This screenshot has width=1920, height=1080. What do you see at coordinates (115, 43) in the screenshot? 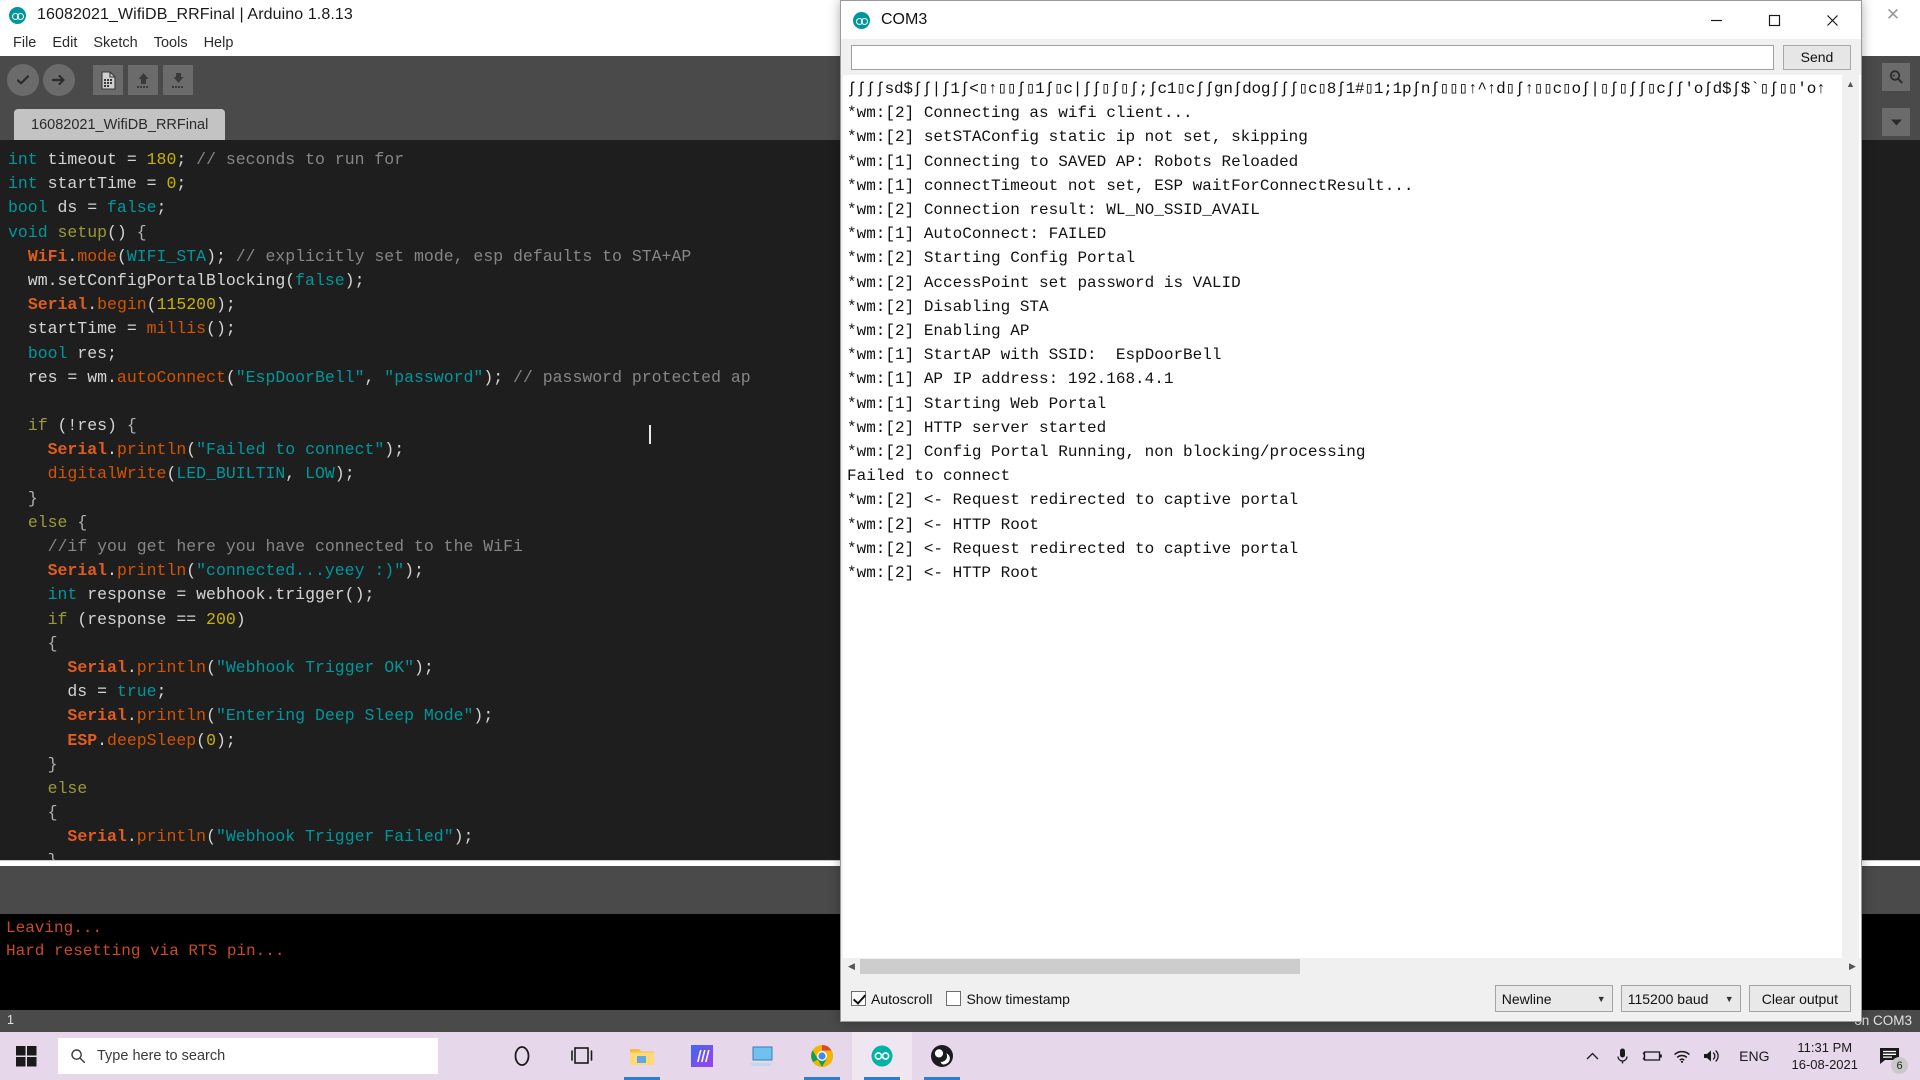
I see `menu-item-sketch: Sketch` at bounding box center [115, 43].